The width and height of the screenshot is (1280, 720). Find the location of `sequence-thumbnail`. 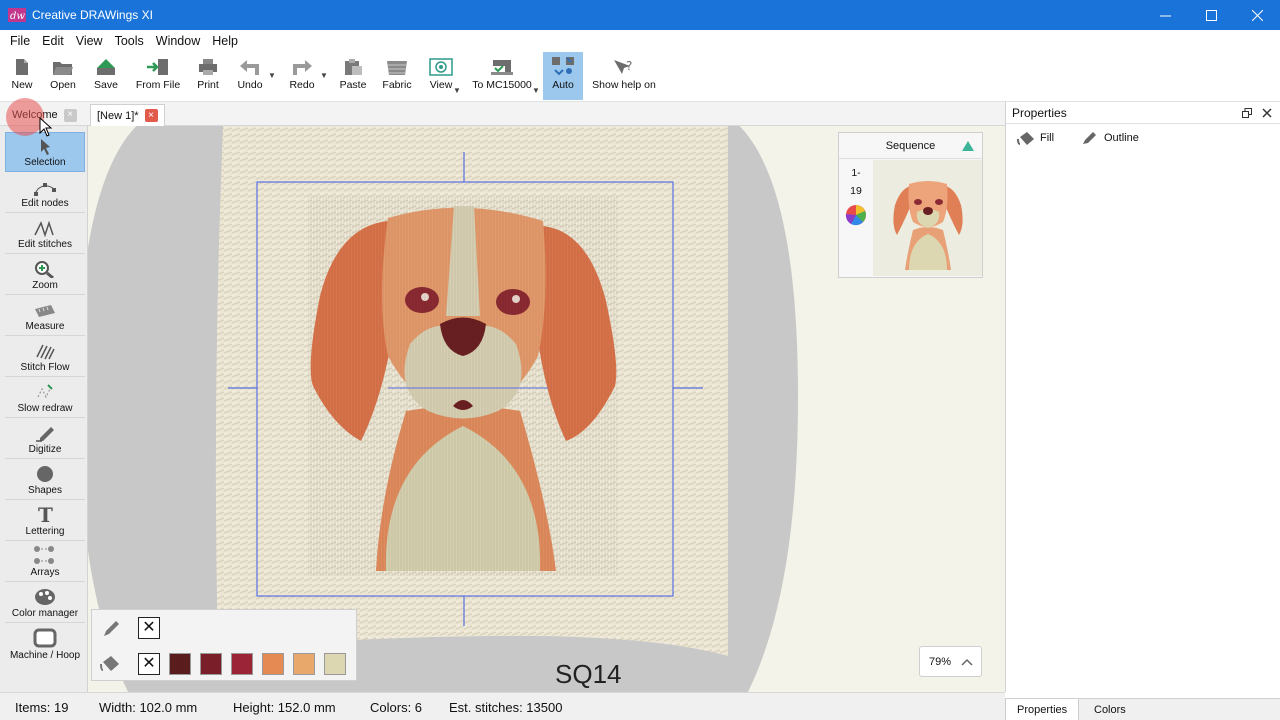

sequence-thumbnail is located at coordinates (927, 218).